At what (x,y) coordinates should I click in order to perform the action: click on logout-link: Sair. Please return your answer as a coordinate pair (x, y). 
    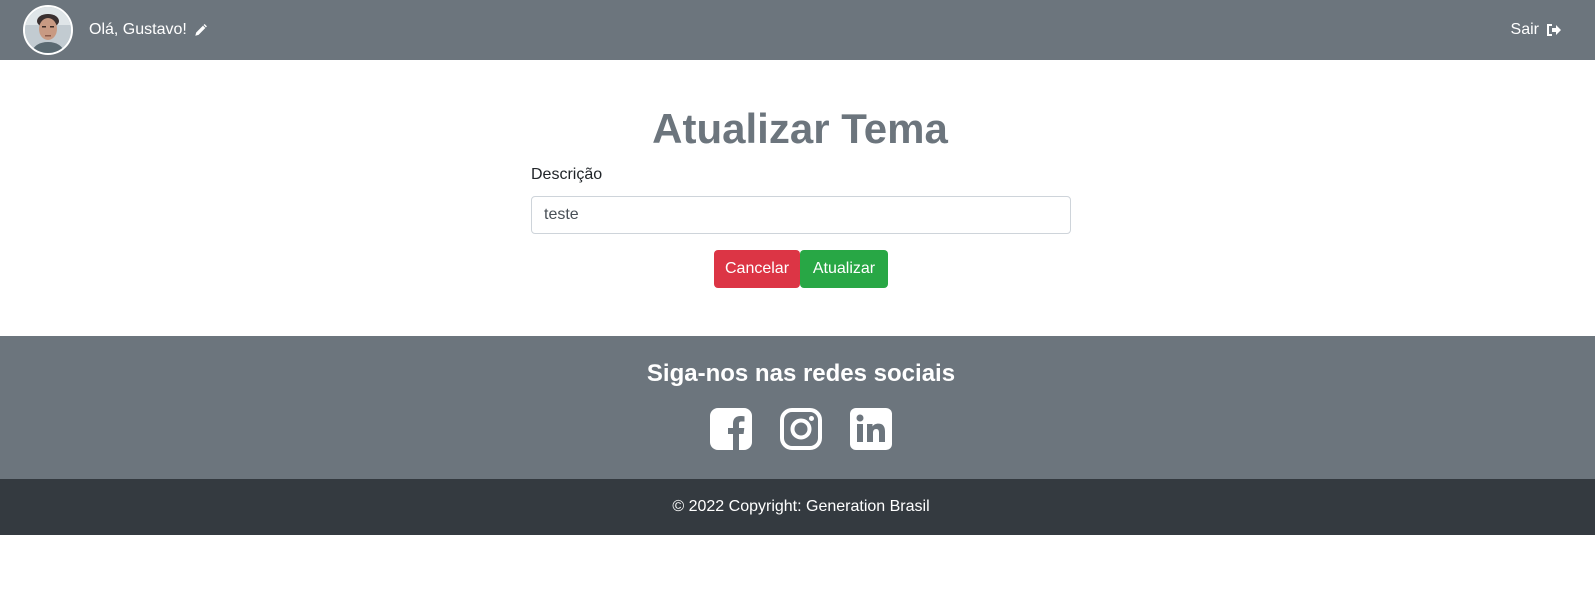
    Looking at the image, I should click on (1553, 30).